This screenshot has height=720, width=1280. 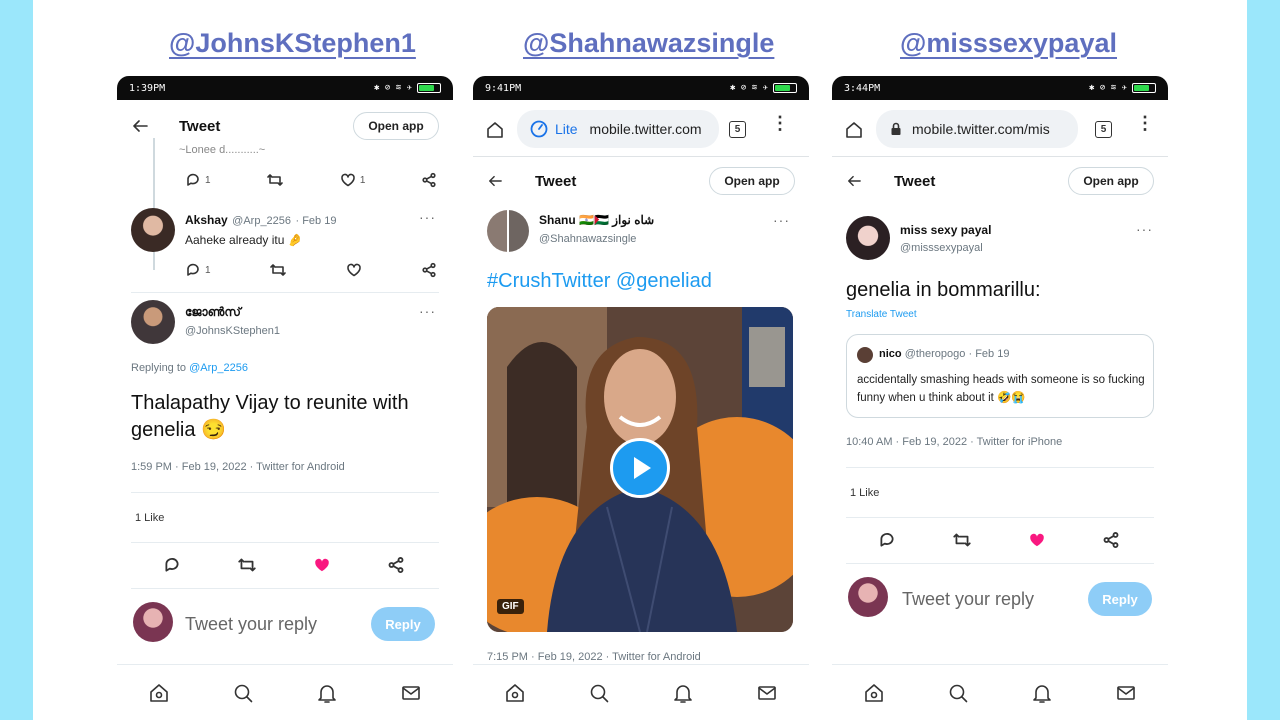 I want to click on like-action: 1, so click(x=352, y=180).